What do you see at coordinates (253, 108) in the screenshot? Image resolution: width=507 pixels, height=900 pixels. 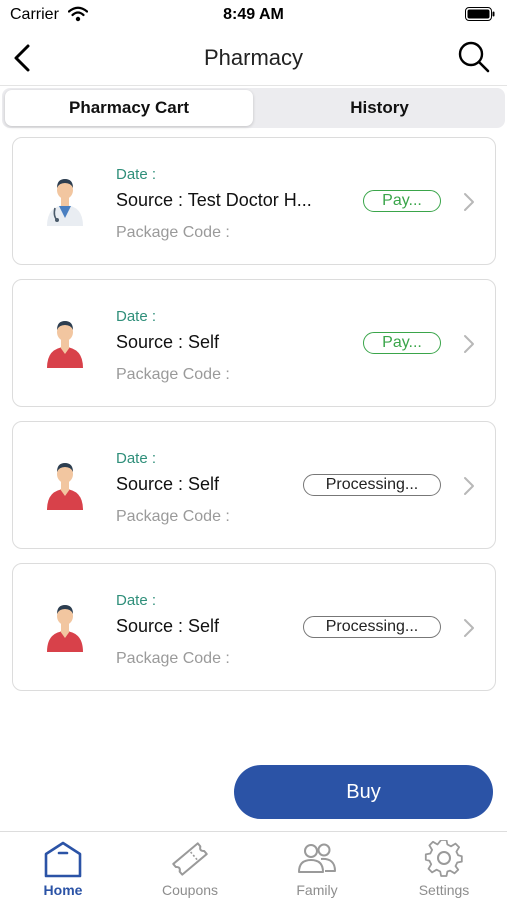 I see `segmented-control: Pharmacy Cart History` at bounding box center [253, 108].